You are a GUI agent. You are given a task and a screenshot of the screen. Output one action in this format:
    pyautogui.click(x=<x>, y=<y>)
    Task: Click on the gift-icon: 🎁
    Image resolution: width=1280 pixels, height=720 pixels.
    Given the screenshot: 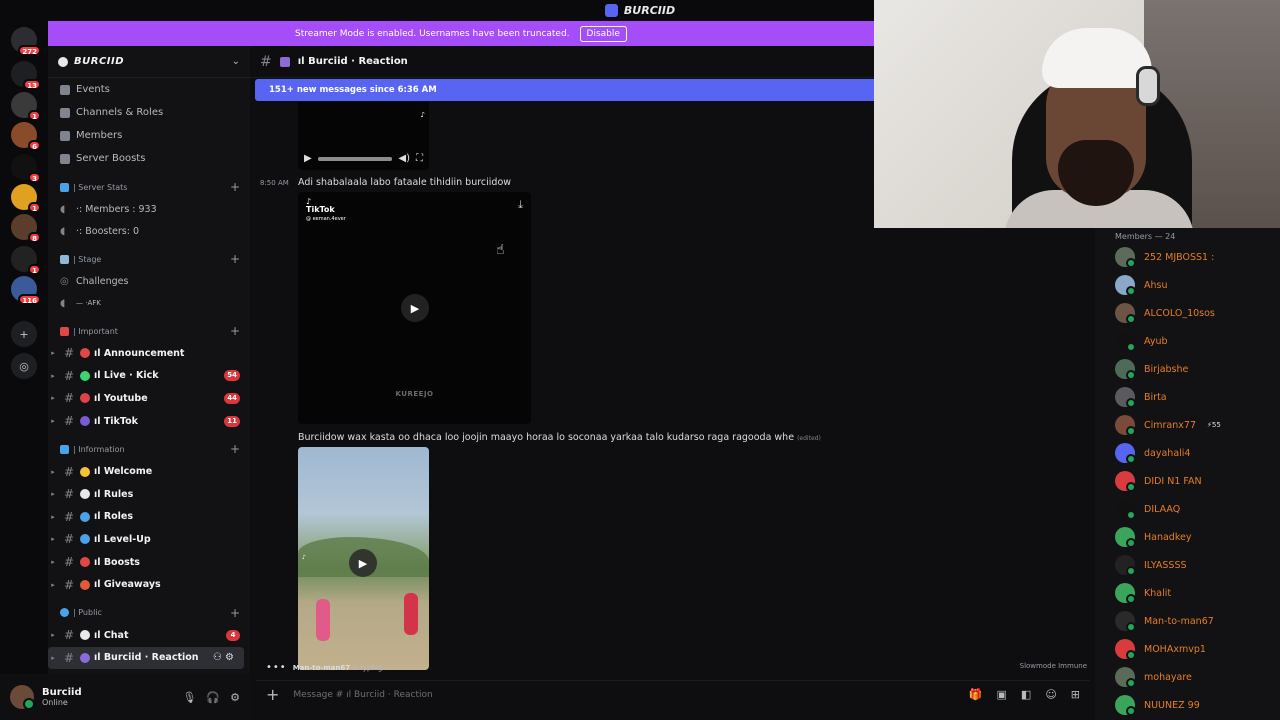 What is the action you would take?
    pyautogui.click(x=976, y=694)
    